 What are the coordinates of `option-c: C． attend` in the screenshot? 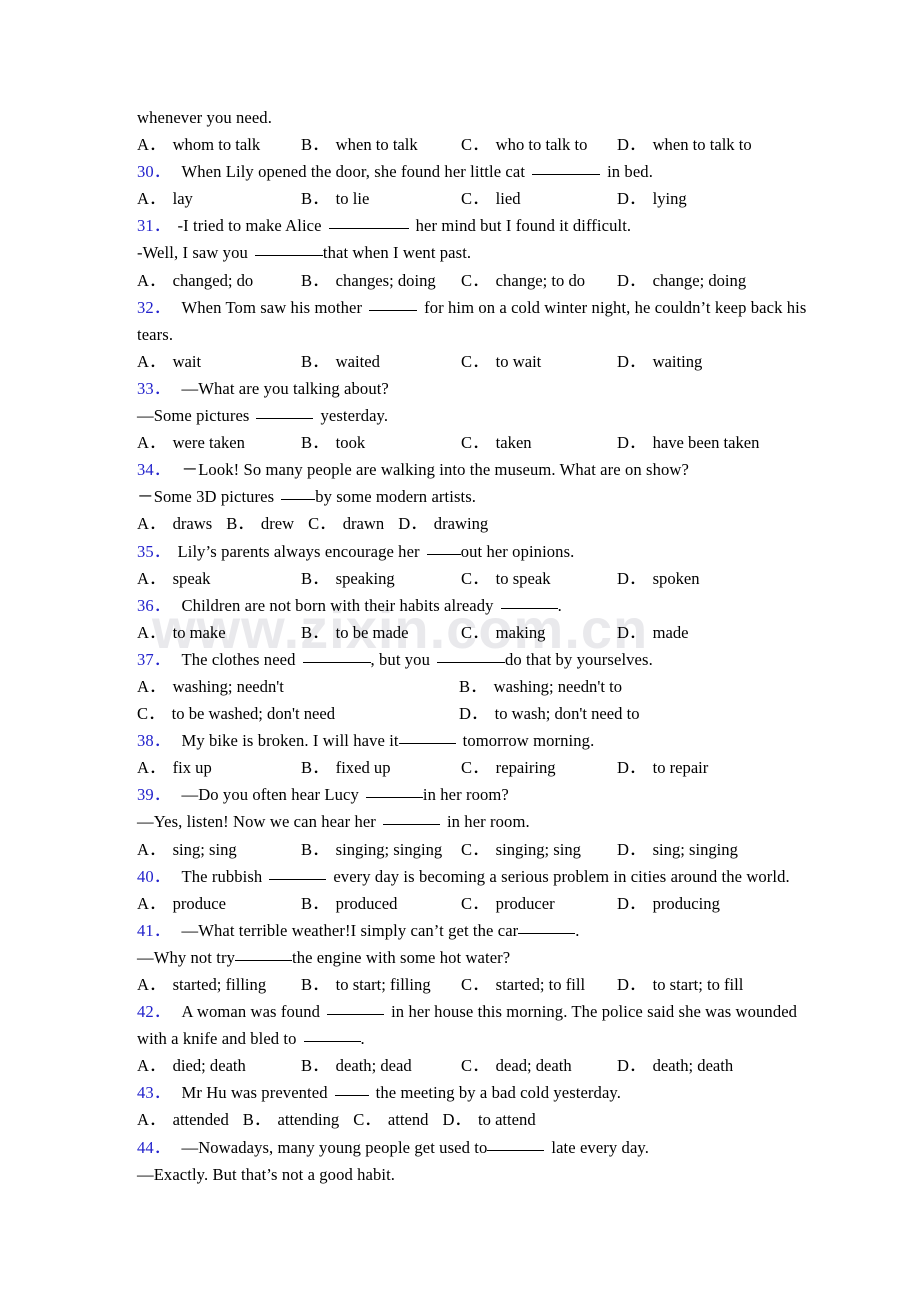 It's located at (390, 1119).